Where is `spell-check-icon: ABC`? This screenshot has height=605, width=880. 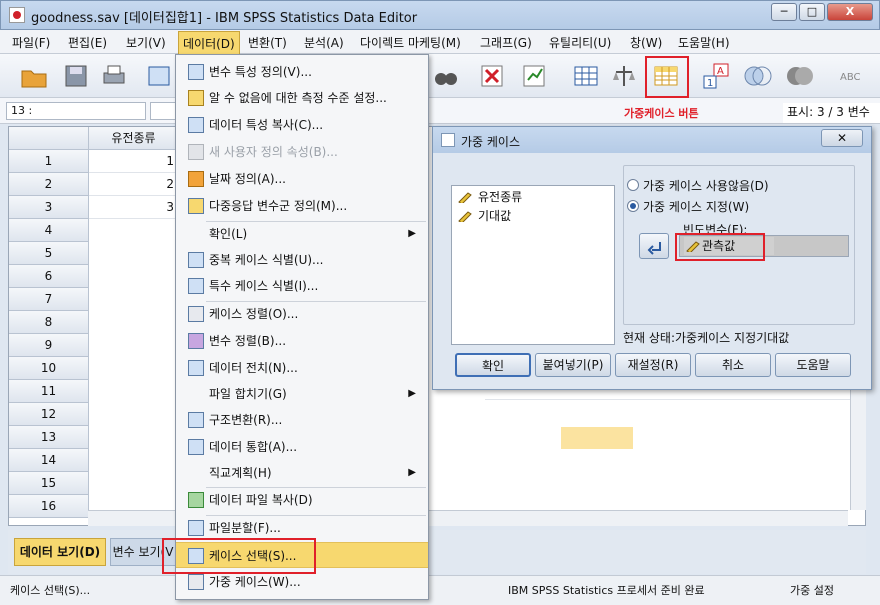 spell-check-icon: ABC is located at coordinates (856, 76).